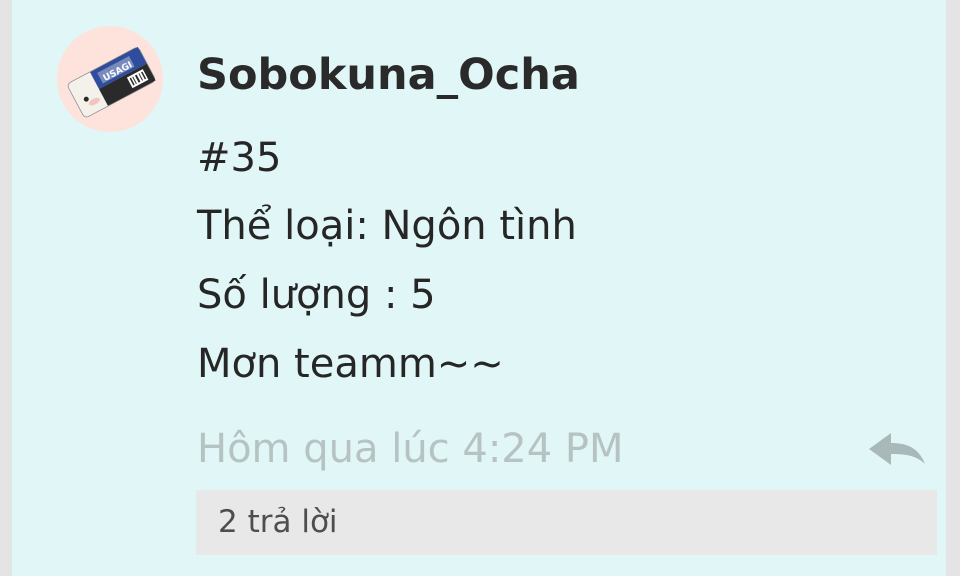 Image resolution: width=960 pixels, height=576 pixels. What do you see at coordinates (388, 75) in the screenshot?
I see `username: Sobokuna_Ocha` at bounding box center [388, 75].